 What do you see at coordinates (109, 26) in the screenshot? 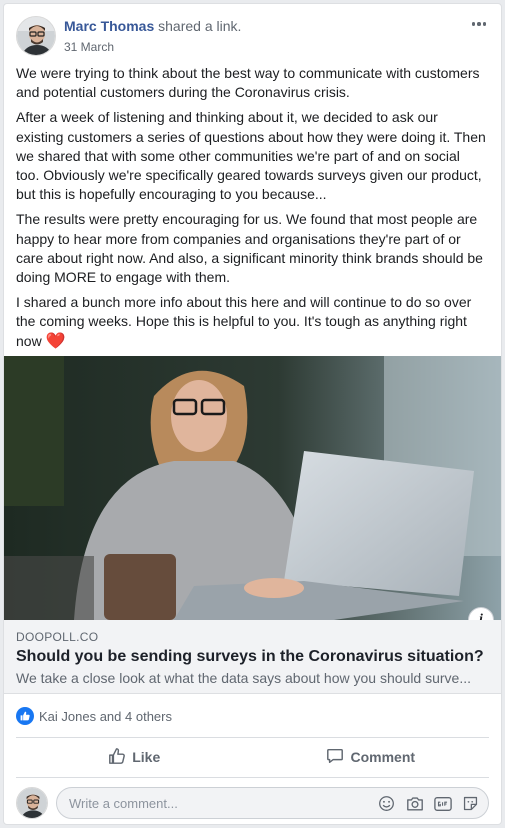
I see `author-name: Marc Thomas` at bounding box center [109, 26].